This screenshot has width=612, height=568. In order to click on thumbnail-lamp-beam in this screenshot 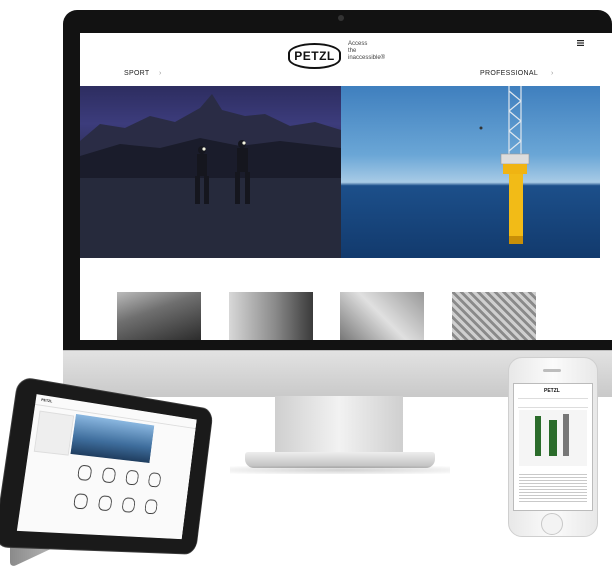, I will do `click(159, 316)`.